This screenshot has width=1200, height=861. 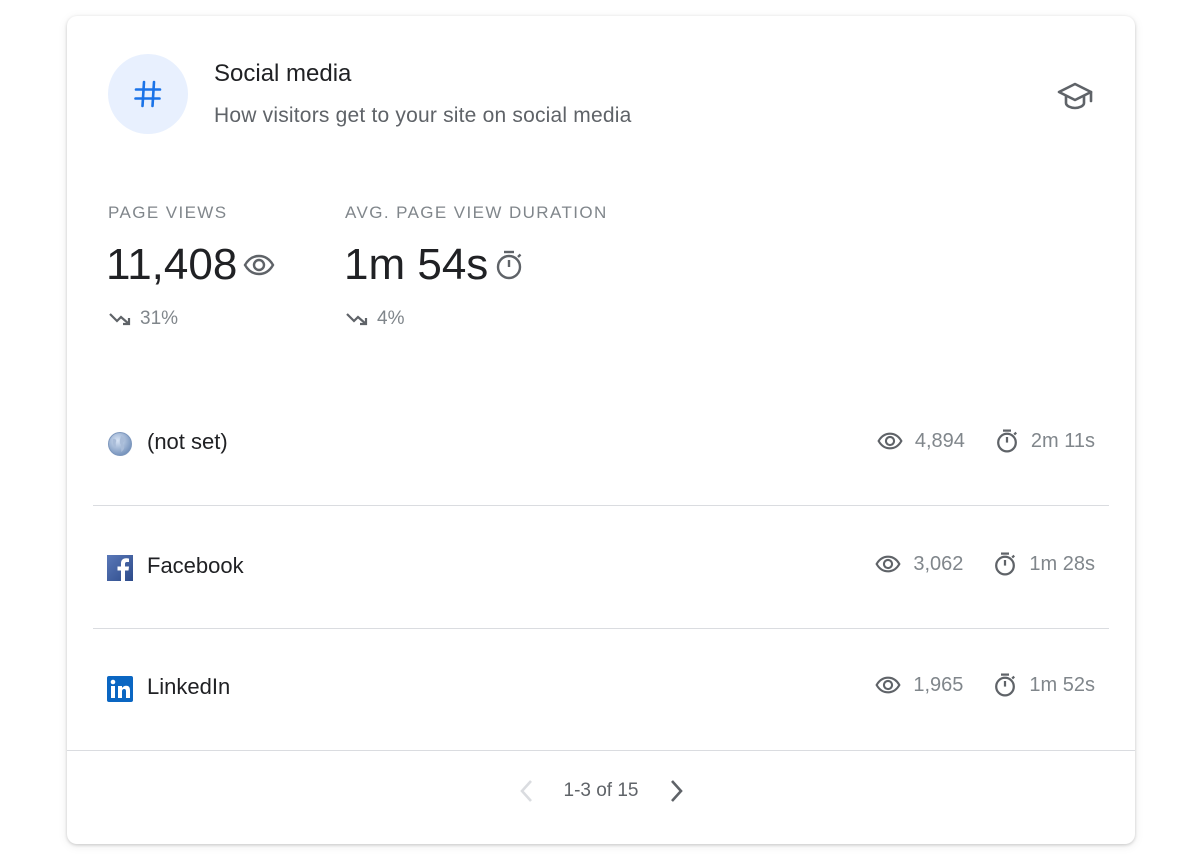 I want to click on list-item-not-set: (not set) 4,894 2m 11s, so click(x=601, y=443).